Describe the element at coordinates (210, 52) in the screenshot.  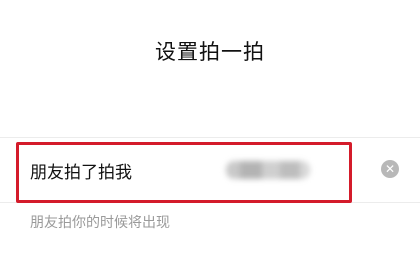
I see `page-title: 设置拍一拍` at that location.